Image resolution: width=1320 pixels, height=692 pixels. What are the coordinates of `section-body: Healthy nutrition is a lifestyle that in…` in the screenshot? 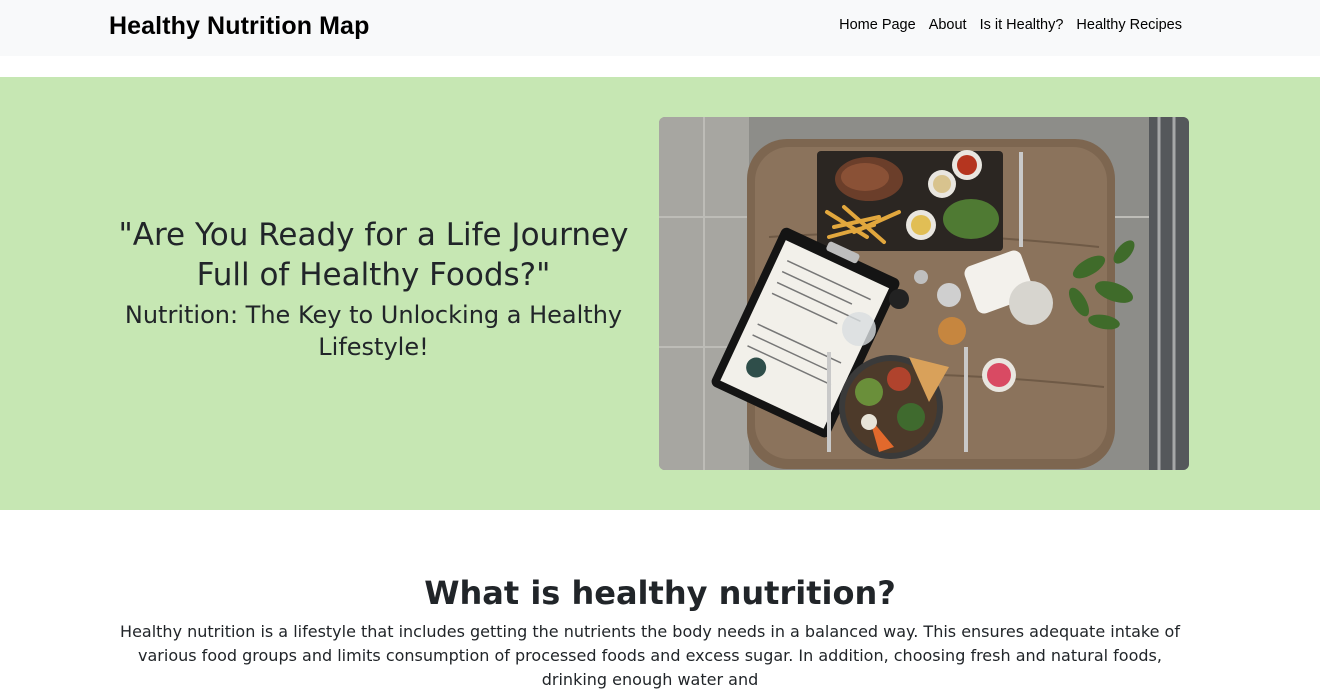 It's located at (650, 655).